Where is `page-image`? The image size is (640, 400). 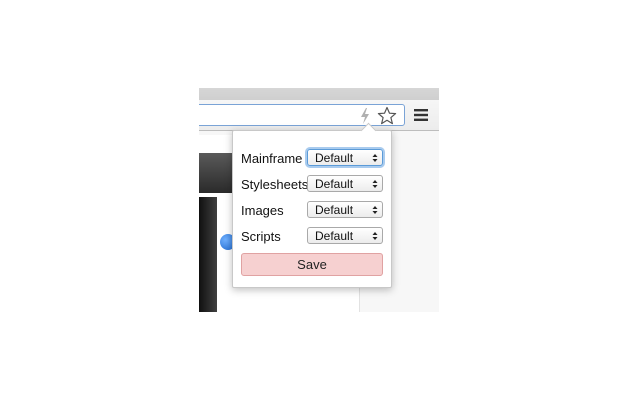
page-image is located at coordinates (208, 254).